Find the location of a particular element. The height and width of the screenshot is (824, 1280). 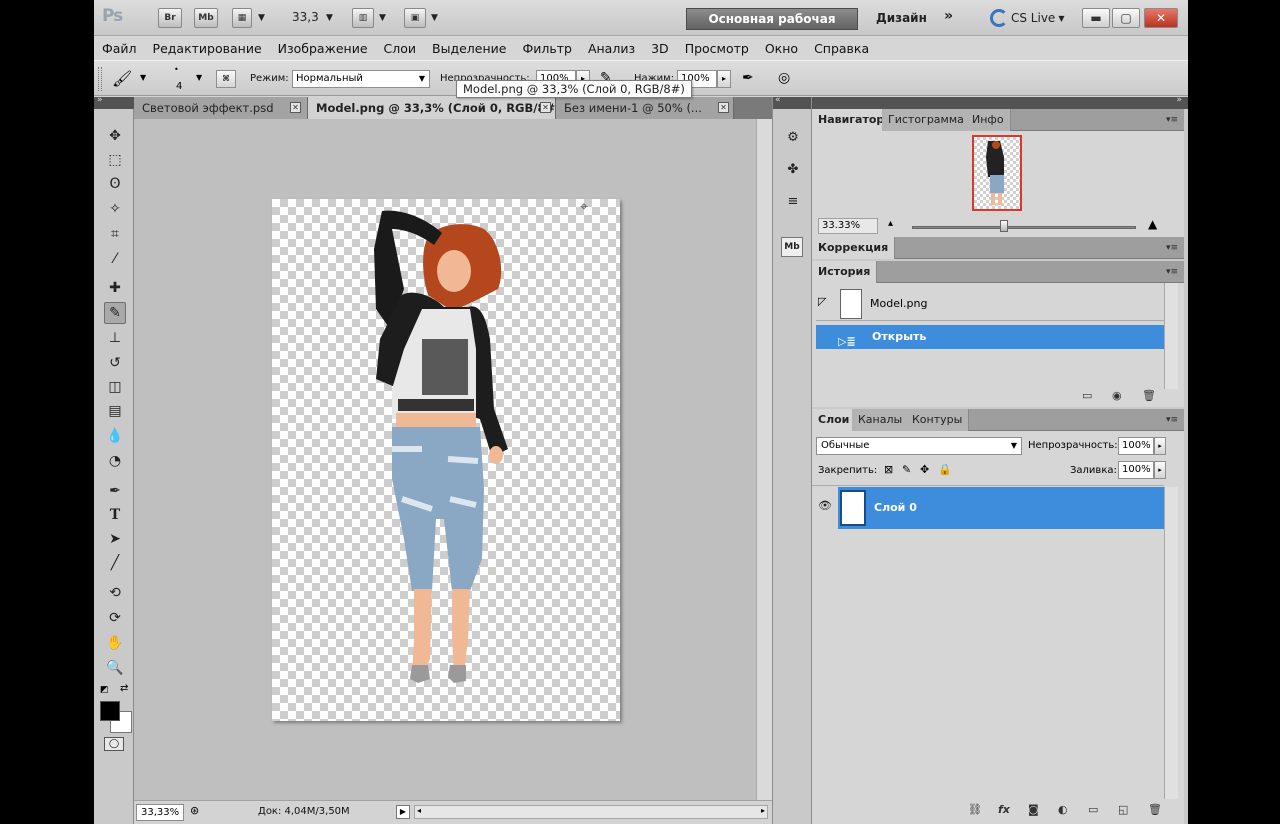

path-selection-tool-icon: ➤ is located at coordinates (115, 539).